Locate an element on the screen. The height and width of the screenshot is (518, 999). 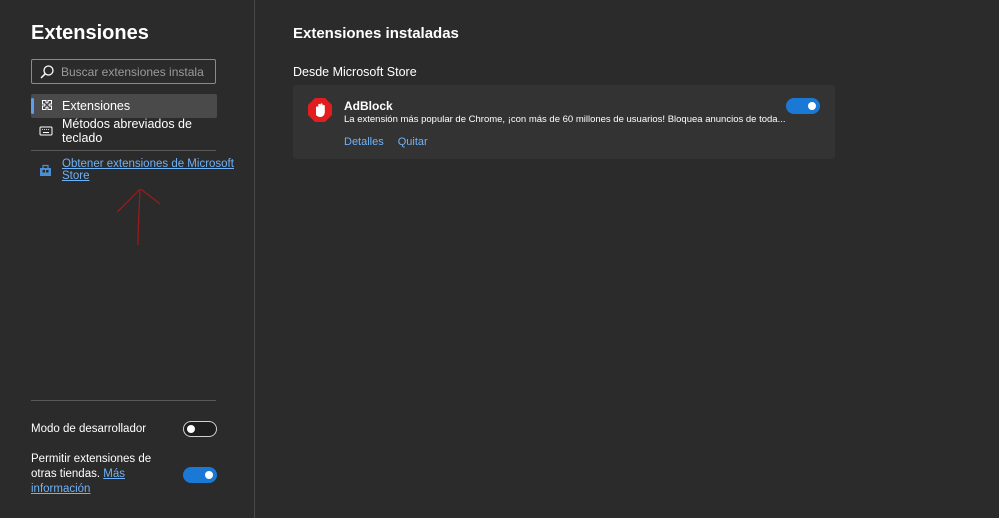
page-title: Extensiones instaladas is located at coordinates (376, 33).